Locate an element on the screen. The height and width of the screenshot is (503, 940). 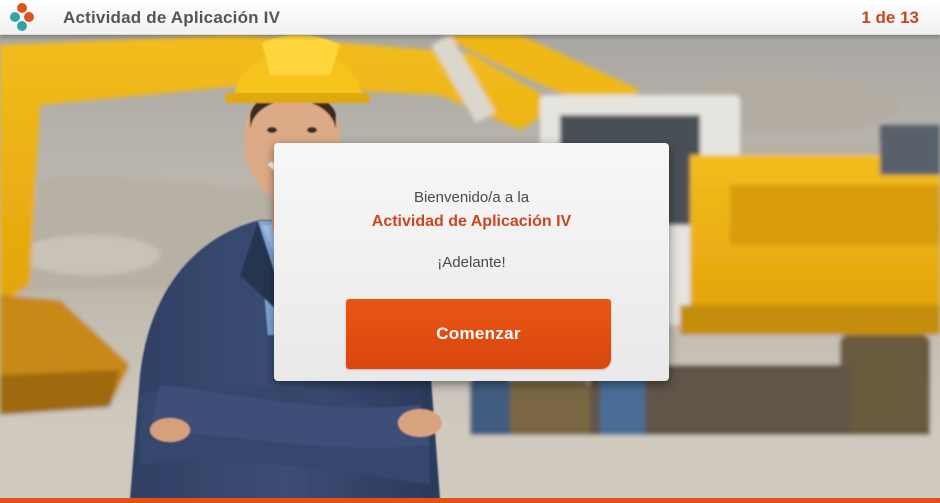
welcome-text: Bienvenido/a a la is located at coordinates (471, 197).